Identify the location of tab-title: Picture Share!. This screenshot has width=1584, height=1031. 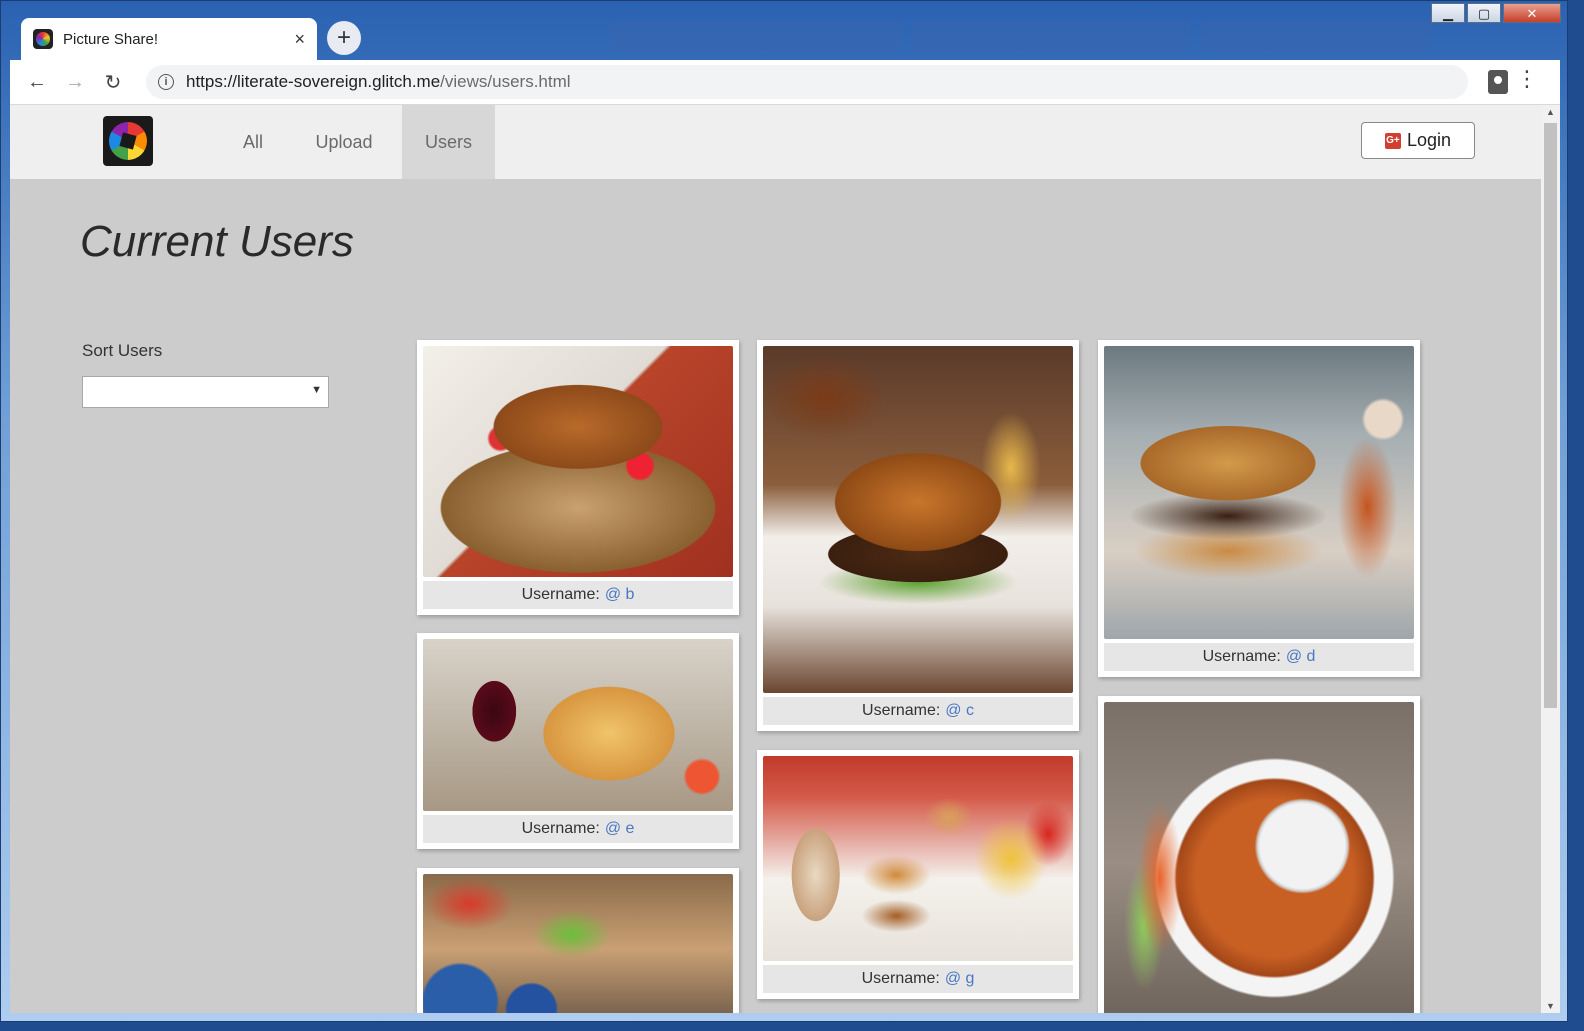
(111, 39).